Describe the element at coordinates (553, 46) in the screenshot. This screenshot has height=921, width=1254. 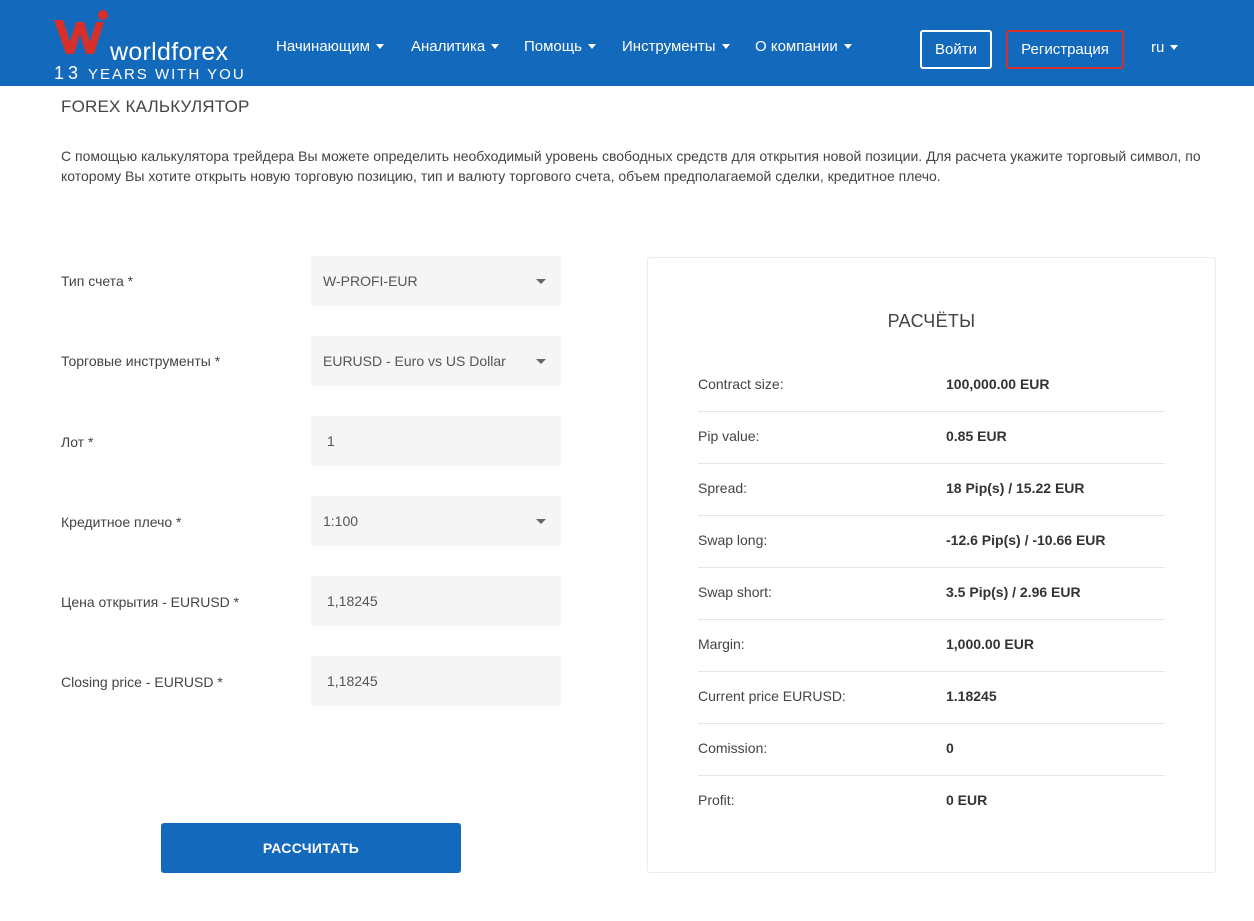
I see `nav-item-label: Помощь` at that location.